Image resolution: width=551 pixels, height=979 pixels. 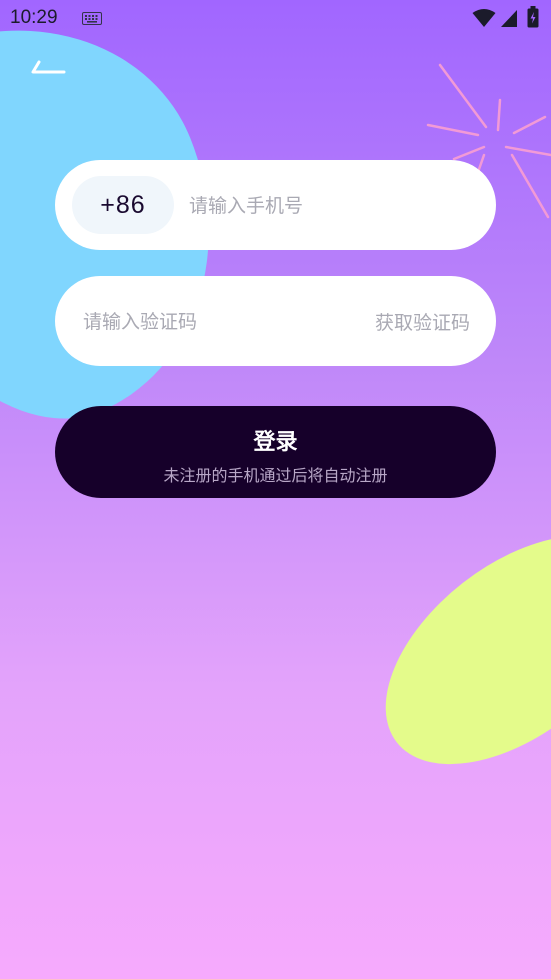 I want to click on login-label: 登录, so click(x=275, y=442).